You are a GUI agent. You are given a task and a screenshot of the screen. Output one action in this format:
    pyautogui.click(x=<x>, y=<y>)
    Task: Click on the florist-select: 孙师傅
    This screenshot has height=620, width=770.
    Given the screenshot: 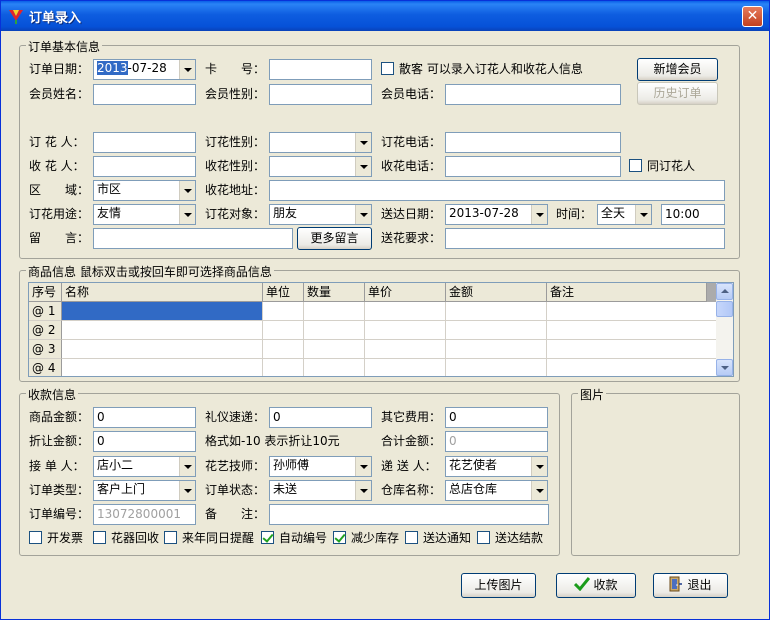 What is the action you would take?
    pyautogui.click(x=320, y=466)
    